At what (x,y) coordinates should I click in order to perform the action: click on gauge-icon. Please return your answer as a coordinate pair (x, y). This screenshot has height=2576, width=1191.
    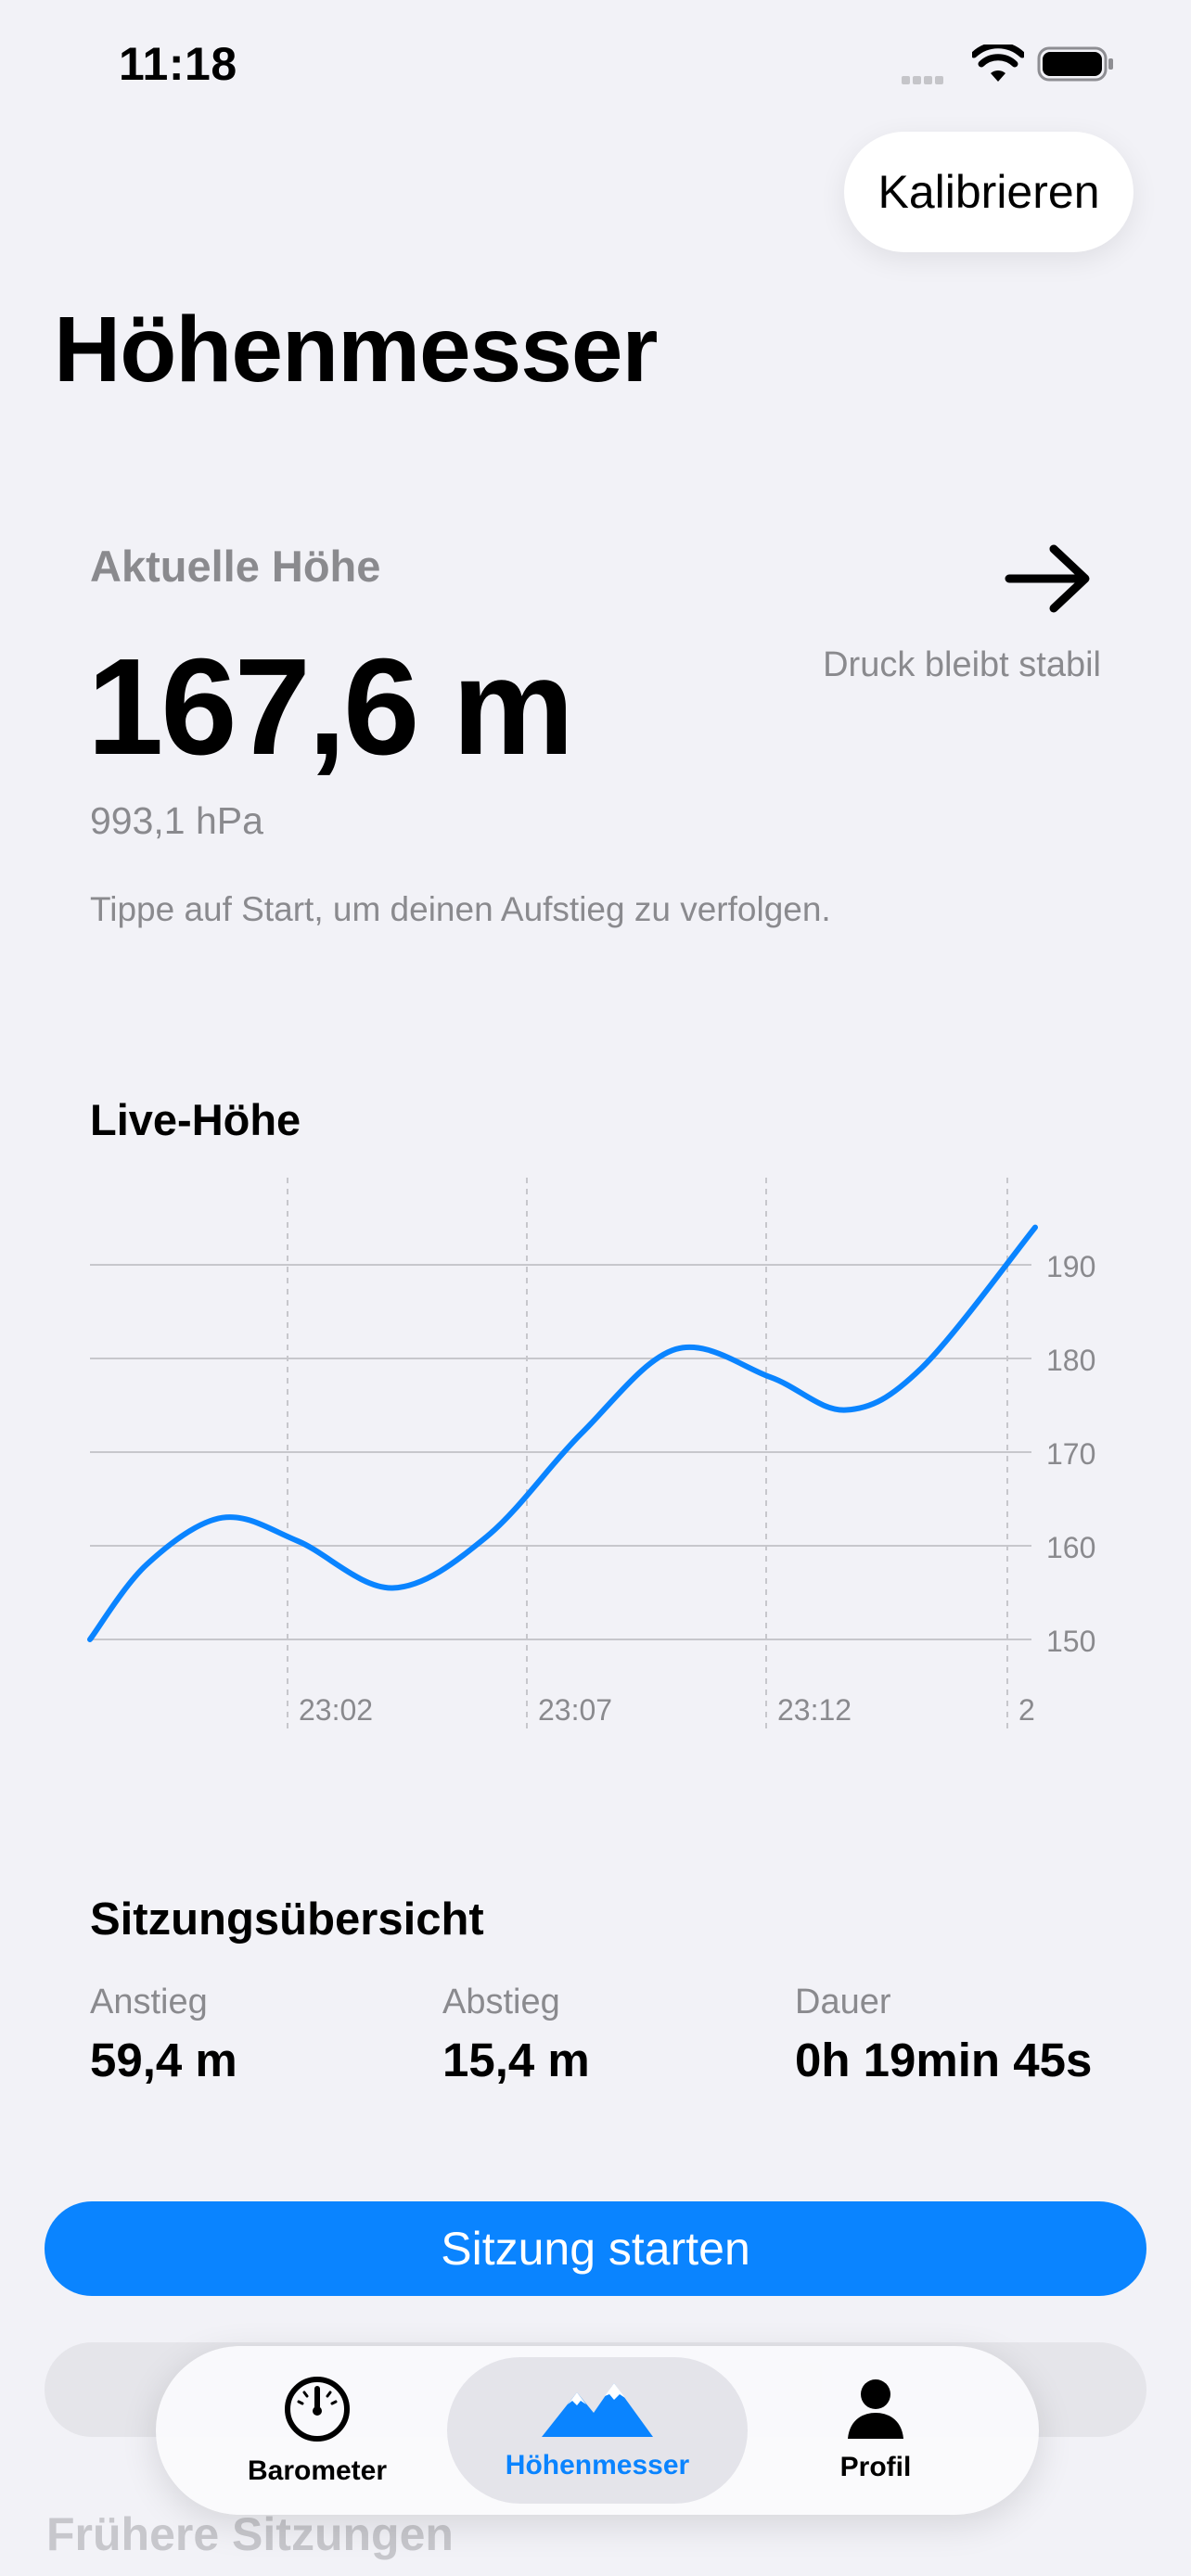
    Looking at the image, I should click on (317, 2409).